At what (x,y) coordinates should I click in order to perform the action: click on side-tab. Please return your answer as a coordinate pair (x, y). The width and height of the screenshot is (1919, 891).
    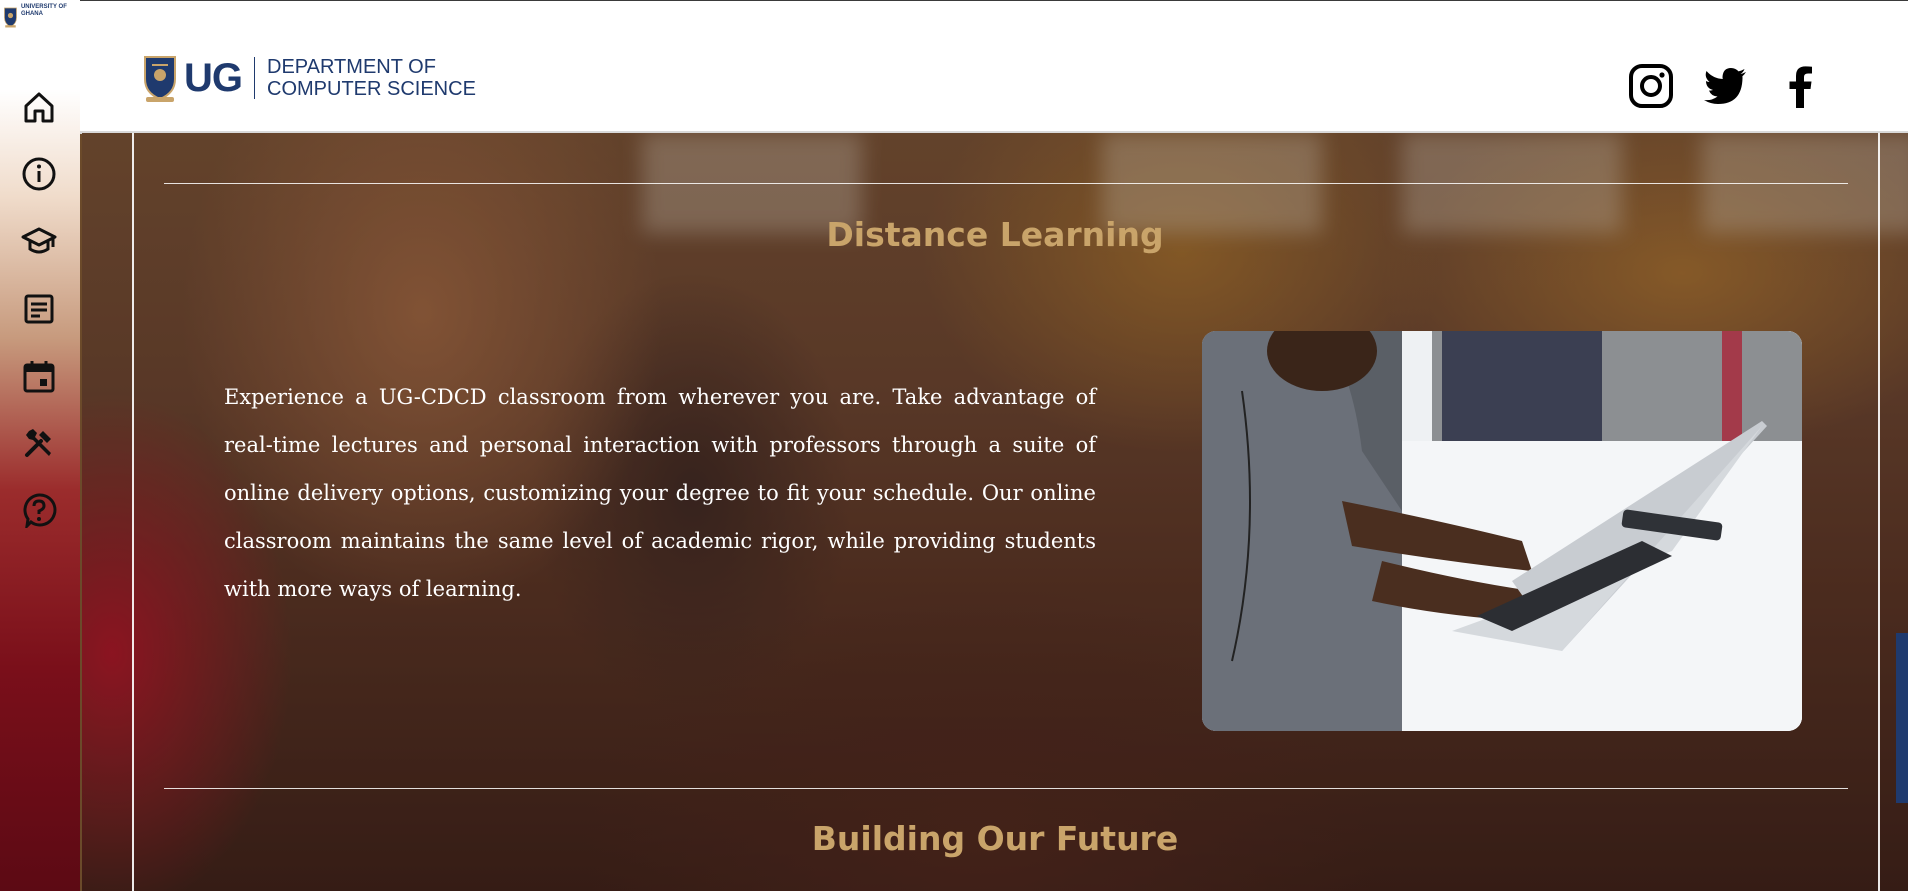
    Looking at the image, I should click on (1902, 718).